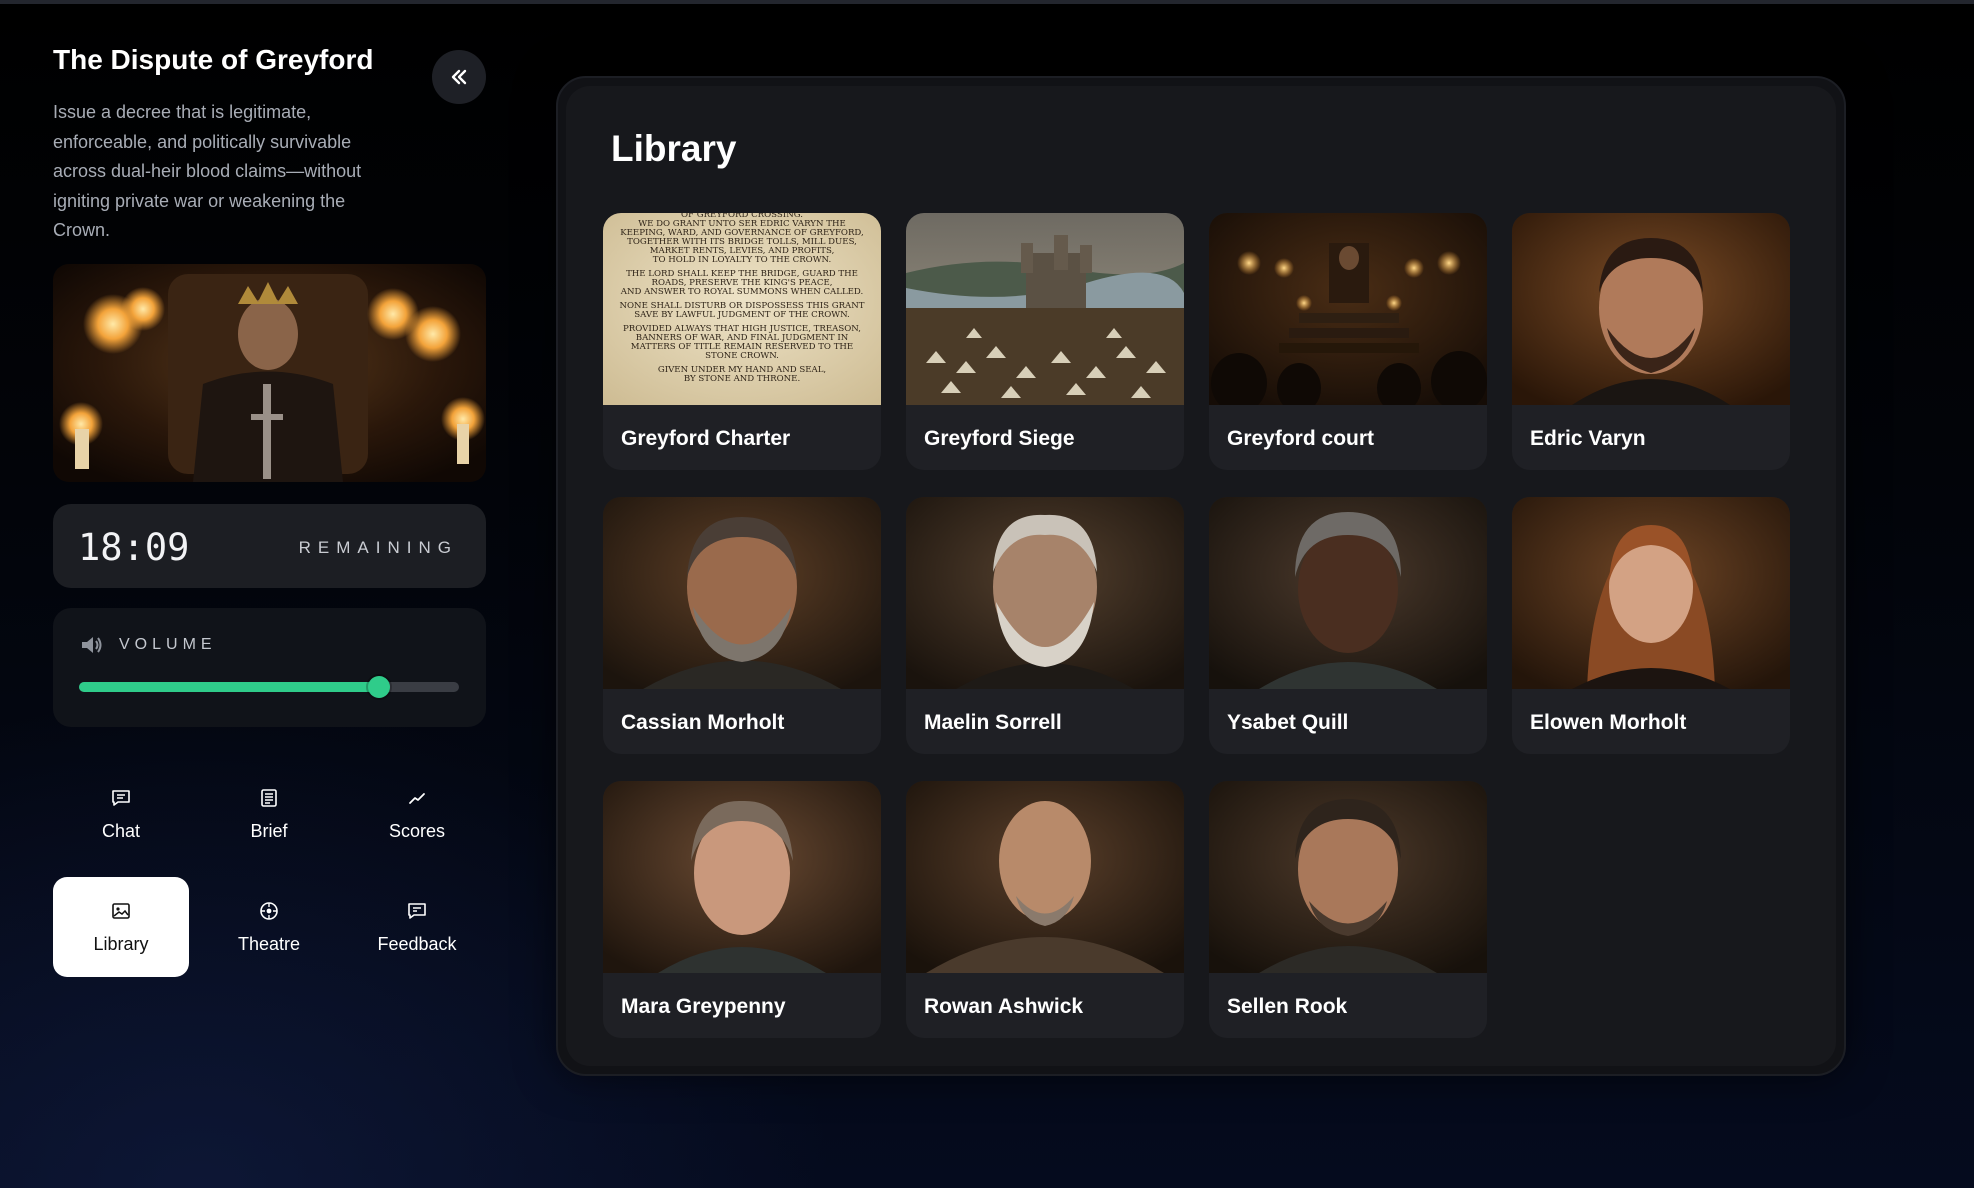 This screenshot has height=1188, width=1974. I want to click on library-card-sellen-rook: Sellen Rook, so click(1348, 909).